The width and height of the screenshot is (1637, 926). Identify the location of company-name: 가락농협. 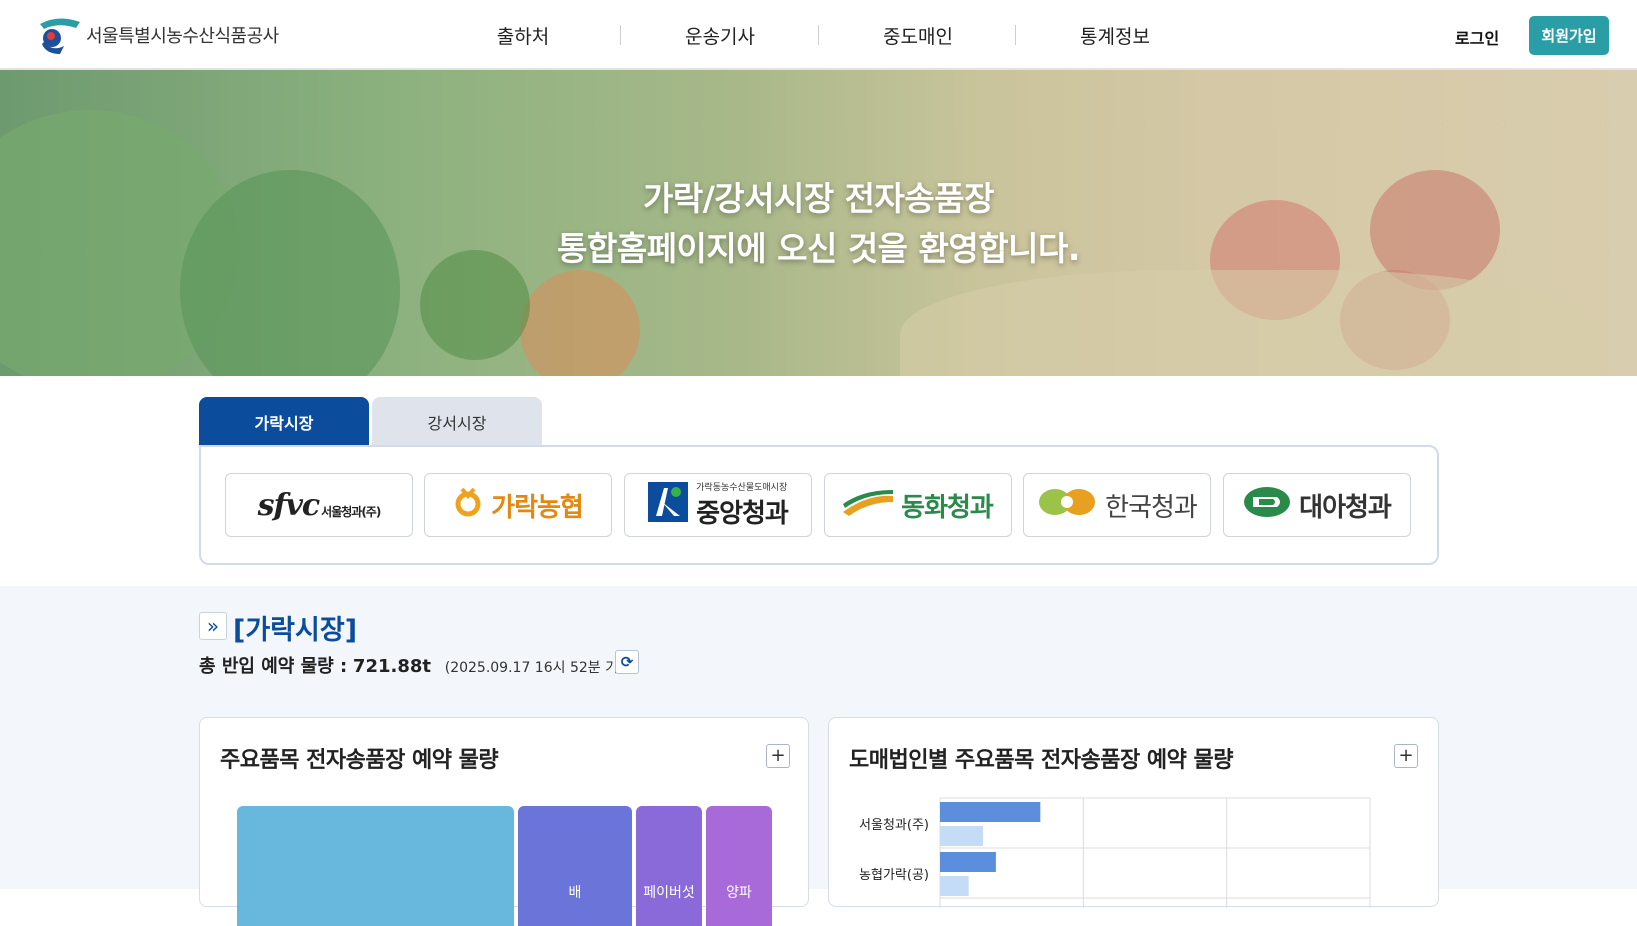
(537, 507).